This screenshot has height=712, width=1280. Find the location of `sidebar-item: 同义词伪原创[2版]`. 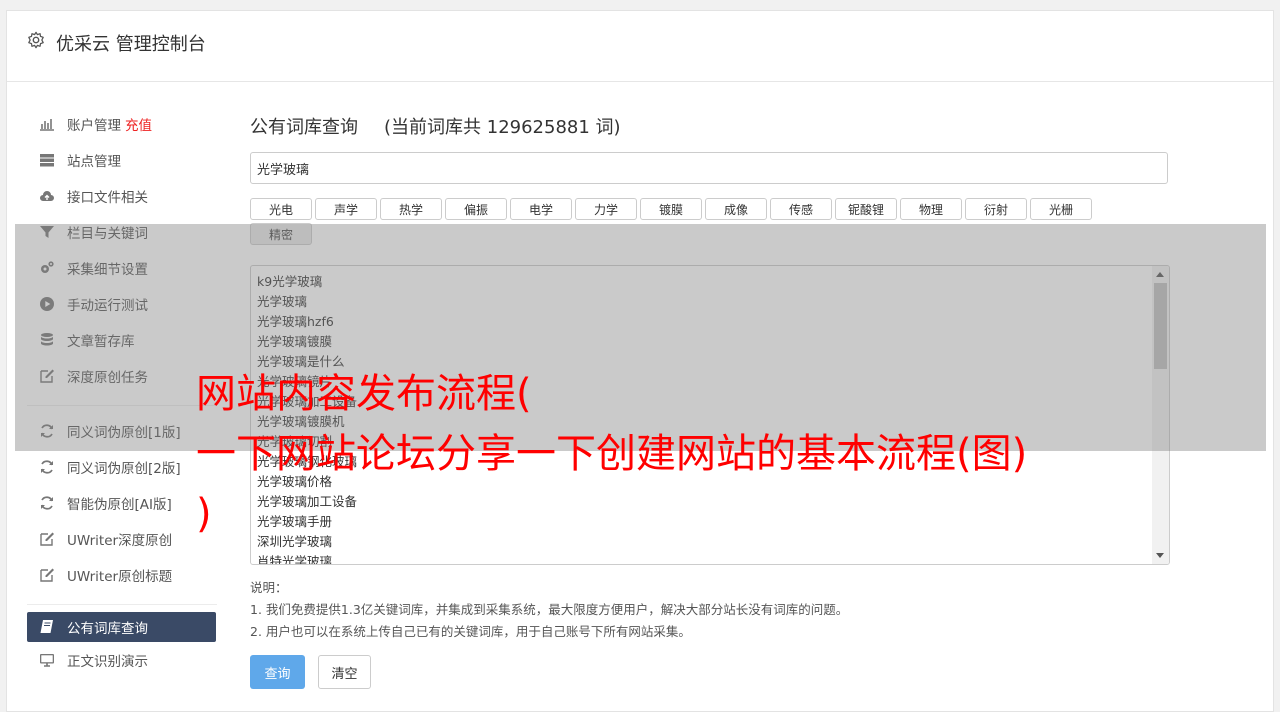

sidebar-item: 同义词伪原创[2版] is located at coordinates (121, 467).